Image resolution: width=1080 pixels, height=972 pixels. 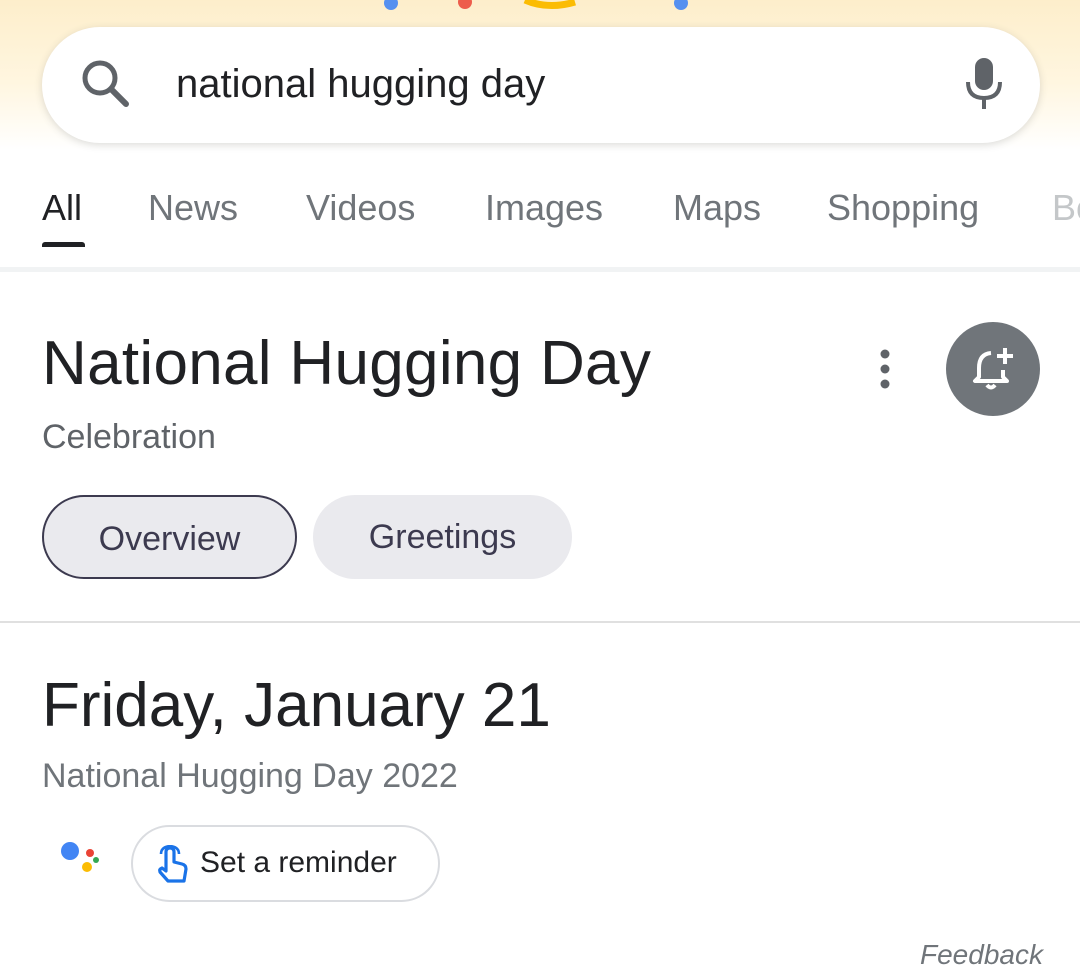 I want to click on active-tab-indicator, so click(x=63, y=244).